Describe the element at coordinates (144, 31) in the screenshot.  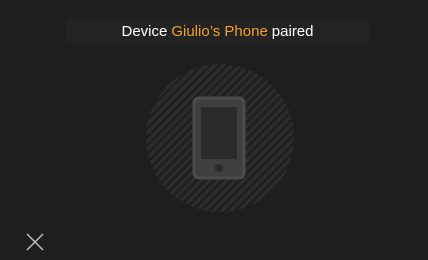
I see `notification-prefix: Device` at that location.